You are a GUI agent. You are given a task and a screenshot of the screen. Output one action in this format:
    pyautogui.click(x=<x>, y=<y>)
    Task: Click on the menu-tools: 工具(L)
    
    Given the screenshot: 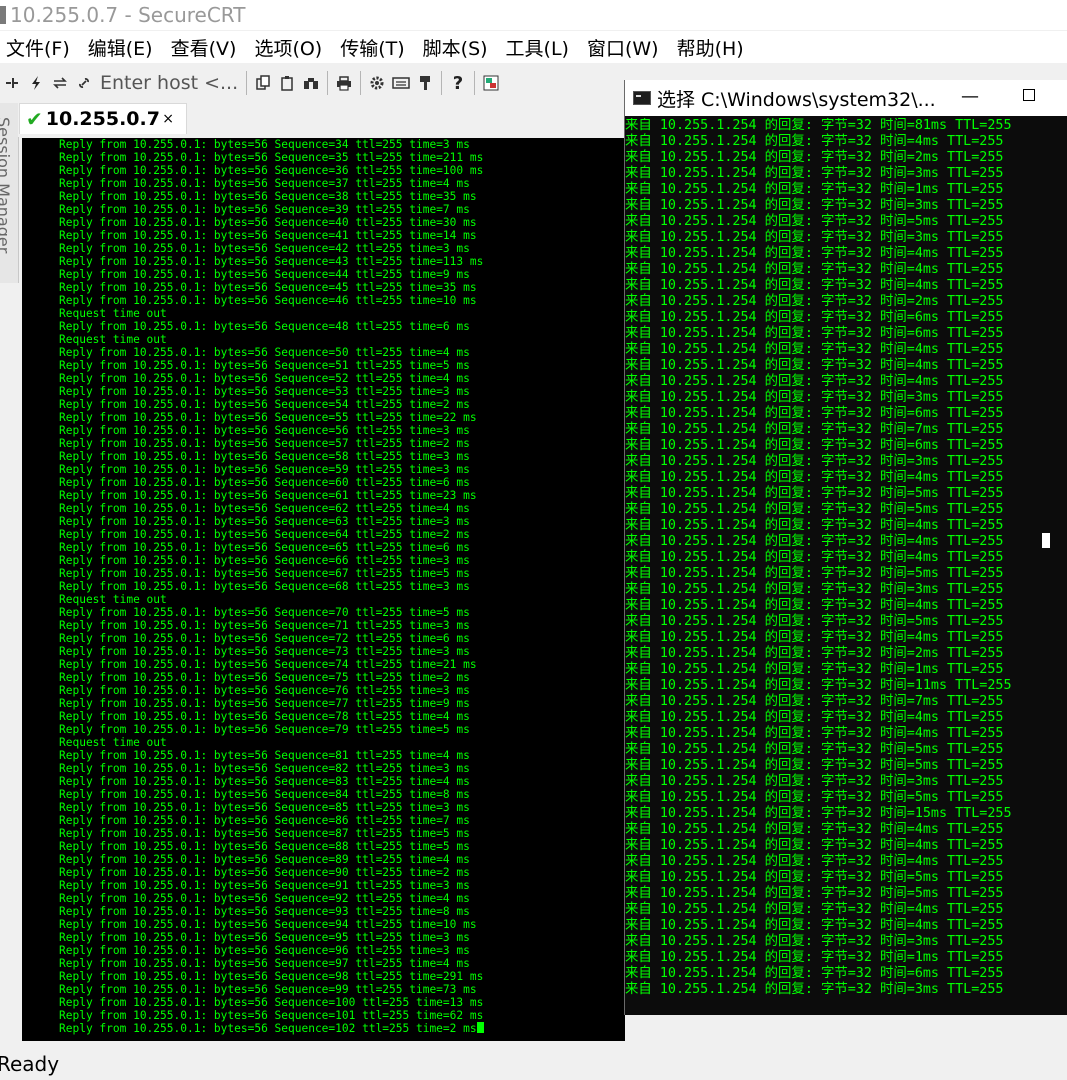 What is the action you would take?
    pyautogui.click(x=537, y=47)
    